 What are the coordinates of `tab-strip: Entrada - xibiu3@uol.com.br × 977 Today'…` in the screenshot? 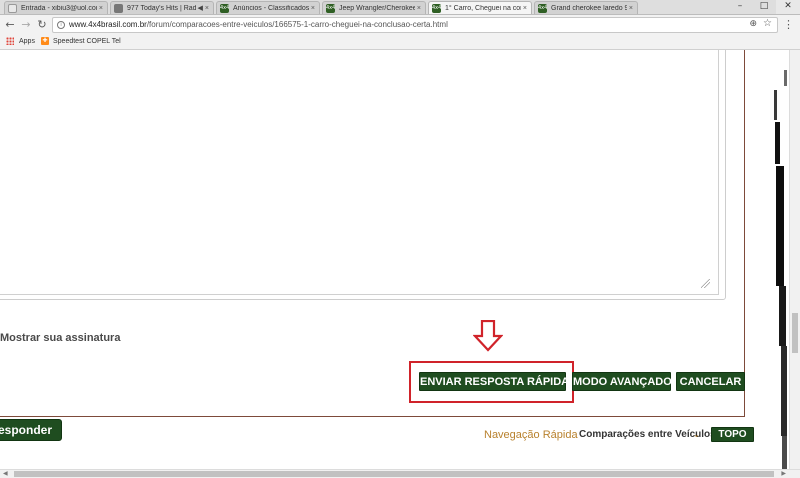 It's located at (400, 7).